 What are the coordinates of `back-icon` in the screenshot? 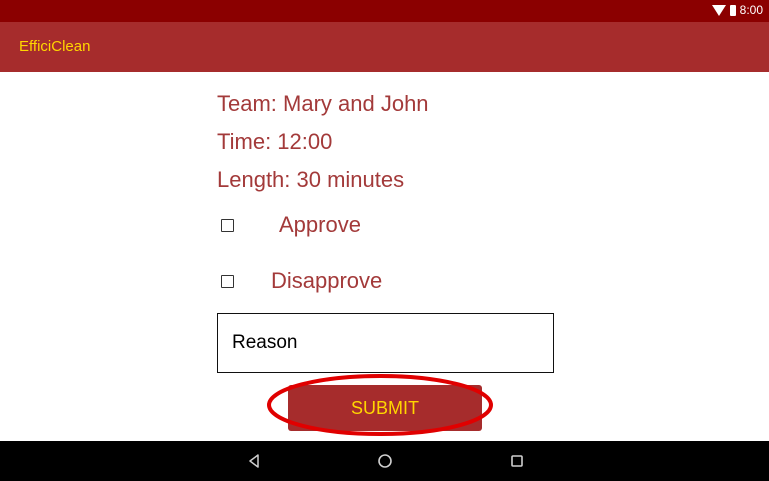 It's located at (254, 461).